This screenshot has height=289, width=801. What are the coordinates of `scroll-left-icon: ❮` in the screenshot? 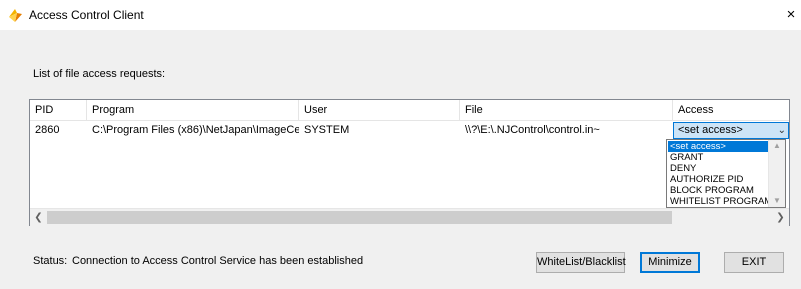 It's located at (38, 217).